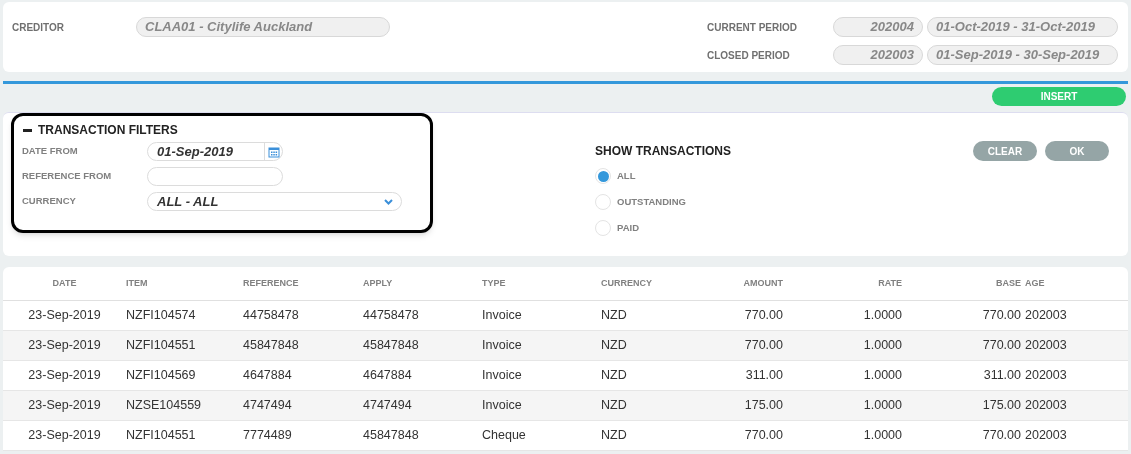  What do you see at coordinates (565, 406) in the screenshot?
I see `table-row: 23-Sep-2019 NZSE104559 4747494 4747494 Invoice NZD 175.00 1.0000 175.00 202003` at bounding box center [565, 406].